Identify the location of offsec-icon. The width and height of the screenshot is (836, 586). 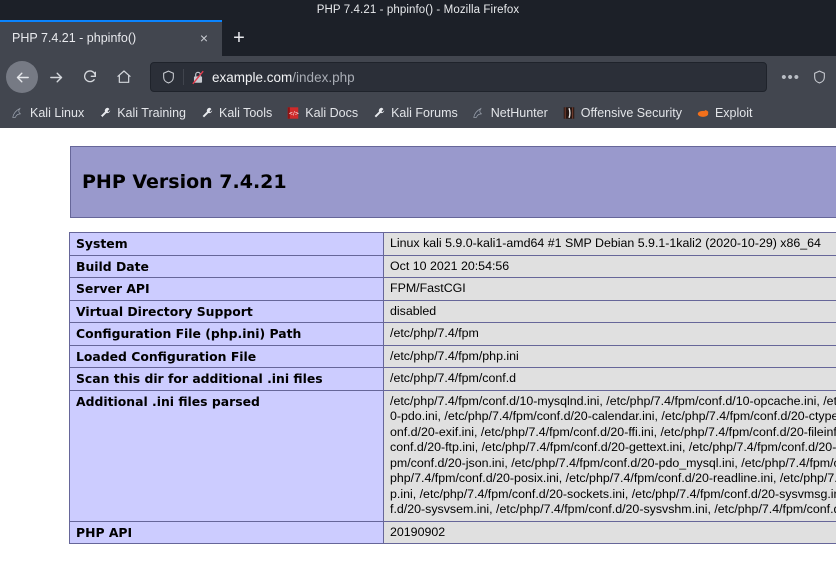
(568, 113).